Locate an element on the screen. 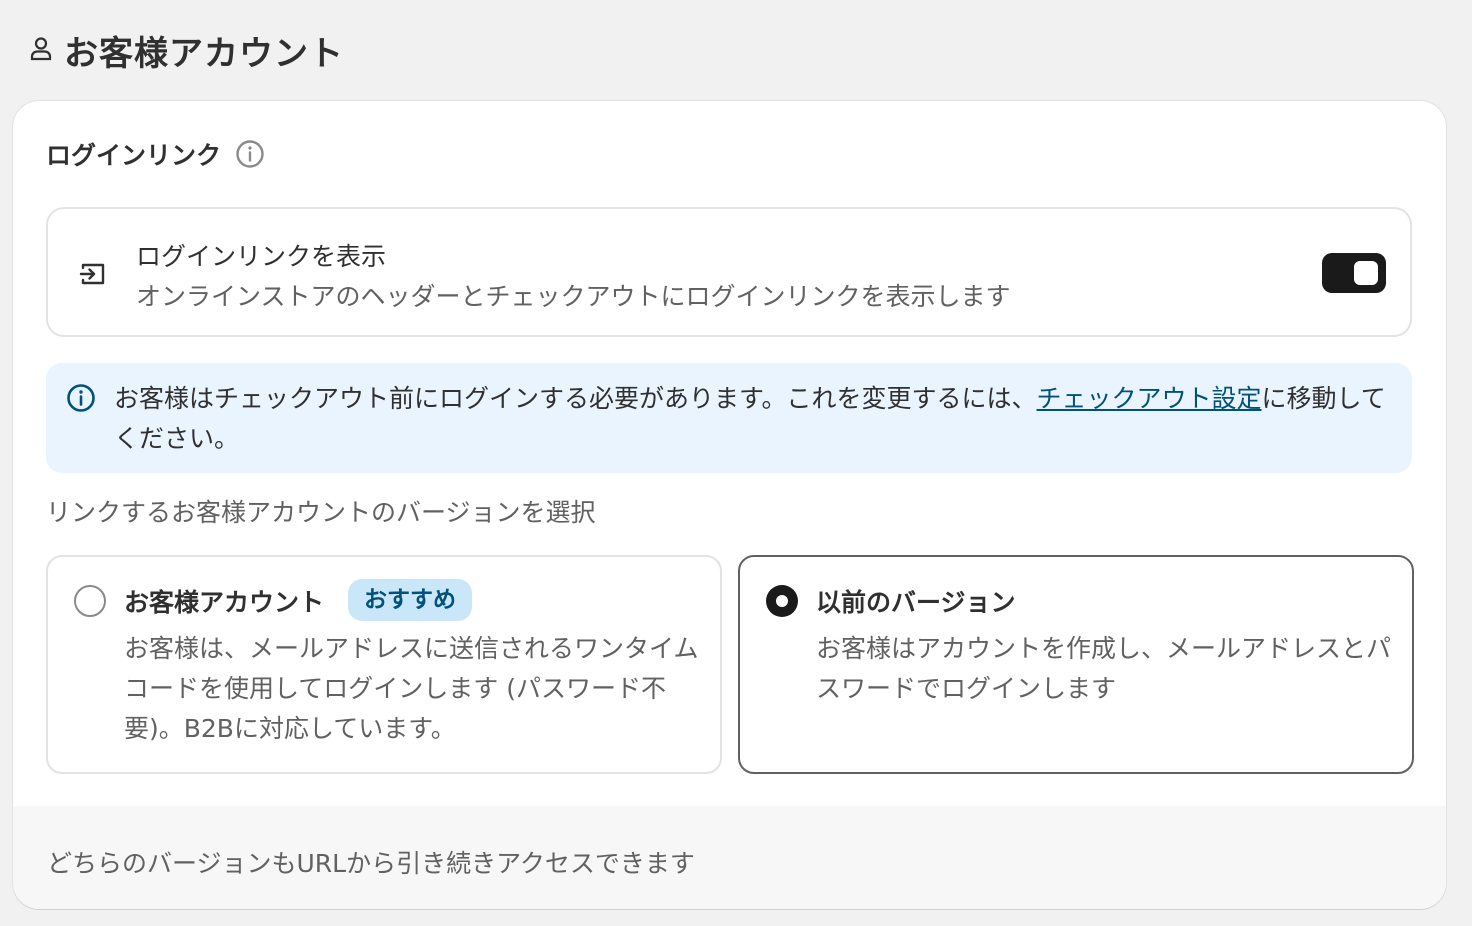 The width and height of the screenshot is (1472, 926). page-header: お客様アカウント is located at coordinates (186, 50).